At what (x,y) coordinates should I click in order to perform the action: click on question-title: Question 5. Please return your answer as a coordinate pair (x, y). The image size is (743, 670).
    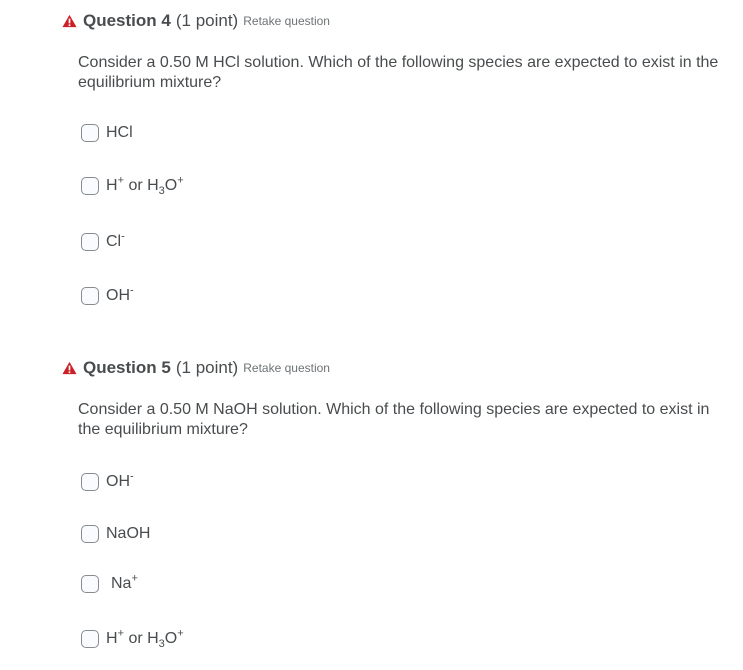
    Looking at the image, I should click on (127, 367).